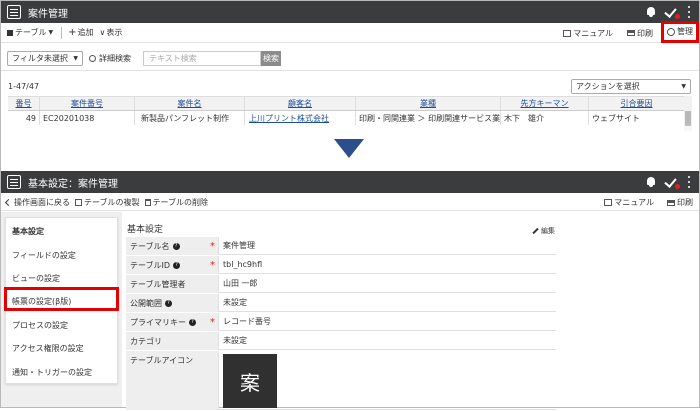  Describe the element at coordinates (300, 103) in the screenshot. I see `column-header: 顧客名` at that location.